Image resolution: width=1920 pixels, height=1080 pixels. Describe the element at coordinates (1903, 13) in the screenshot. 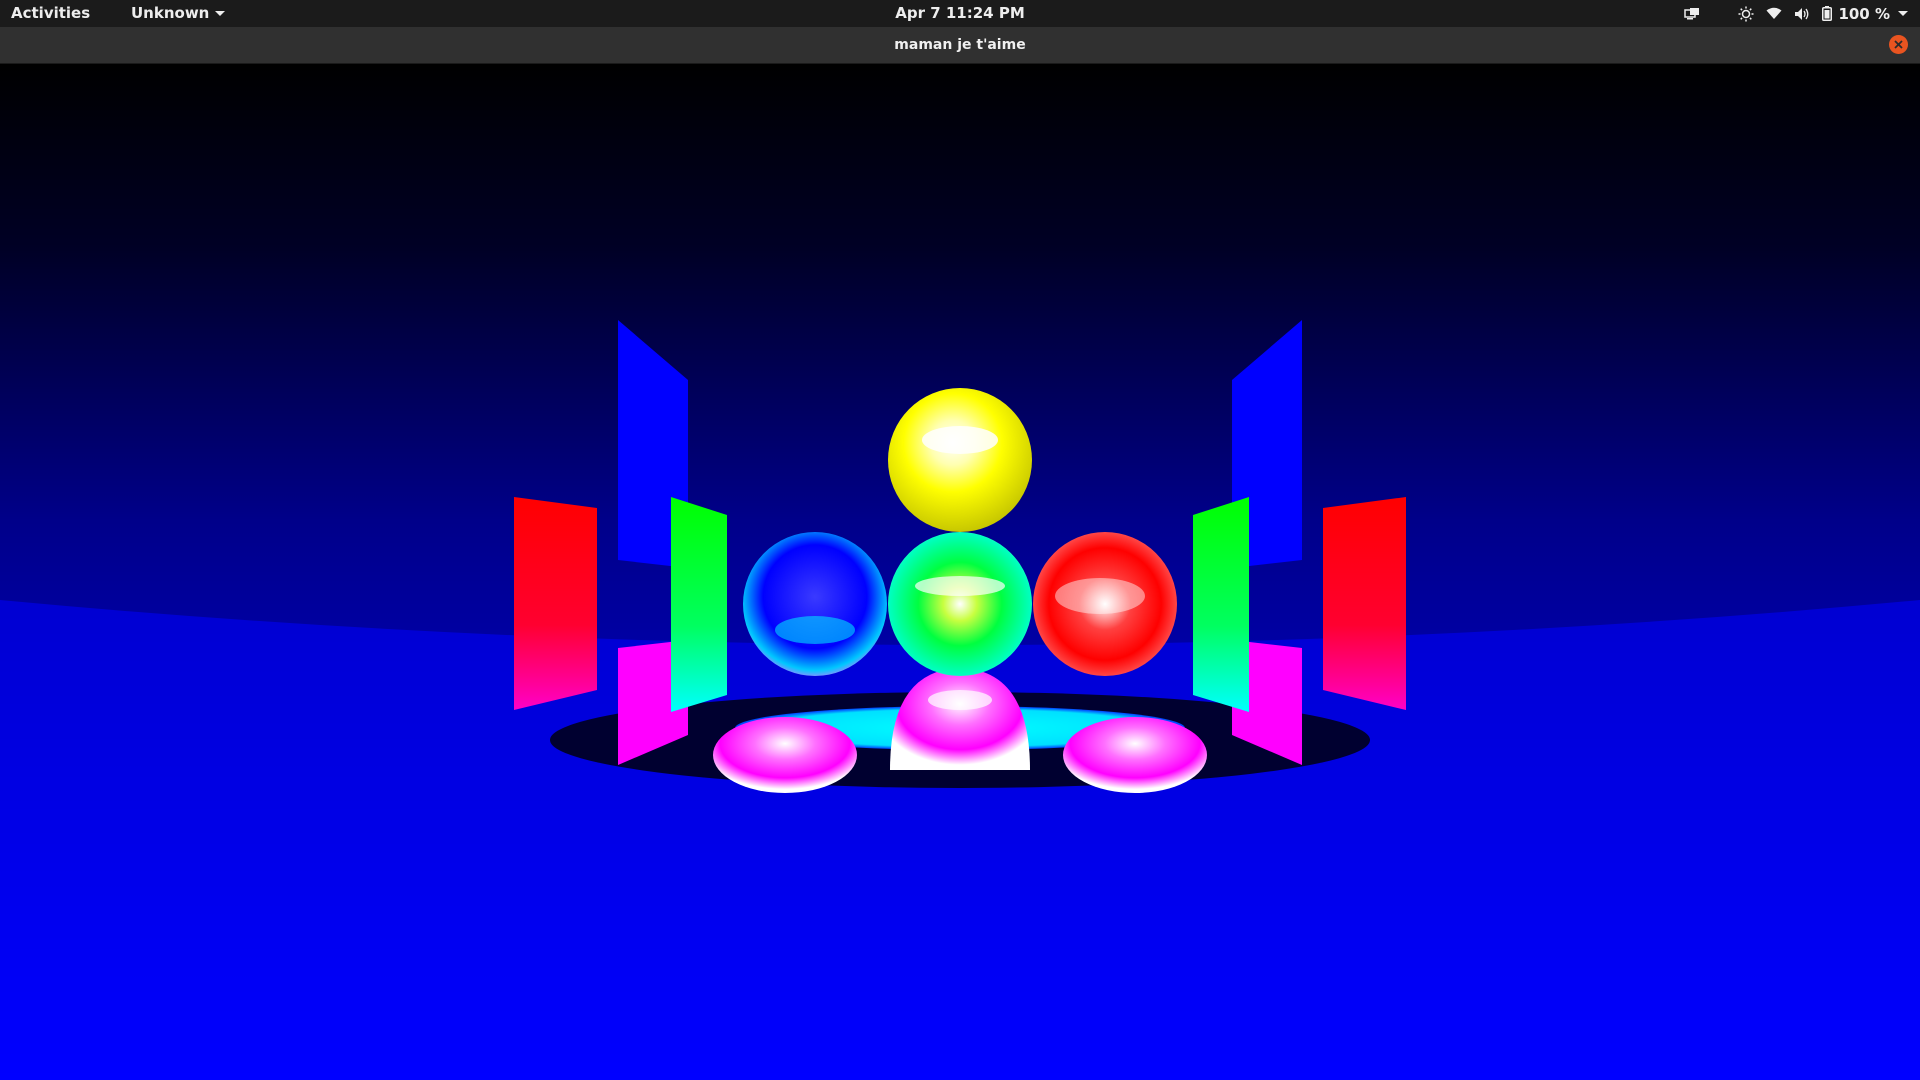

I see `system-menu-chevron-icon` at that location.